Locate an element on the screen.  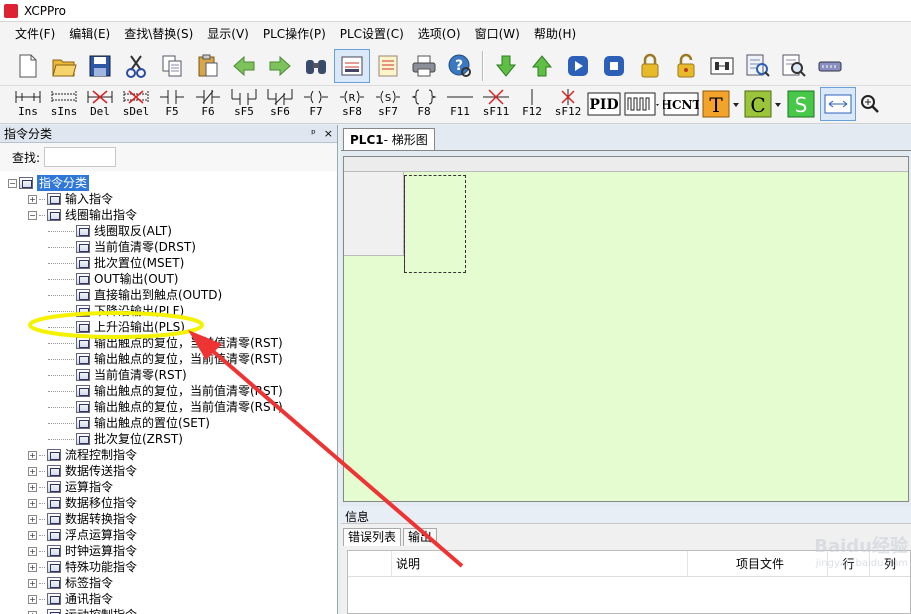
search-input is located at coordinates (80, 157).